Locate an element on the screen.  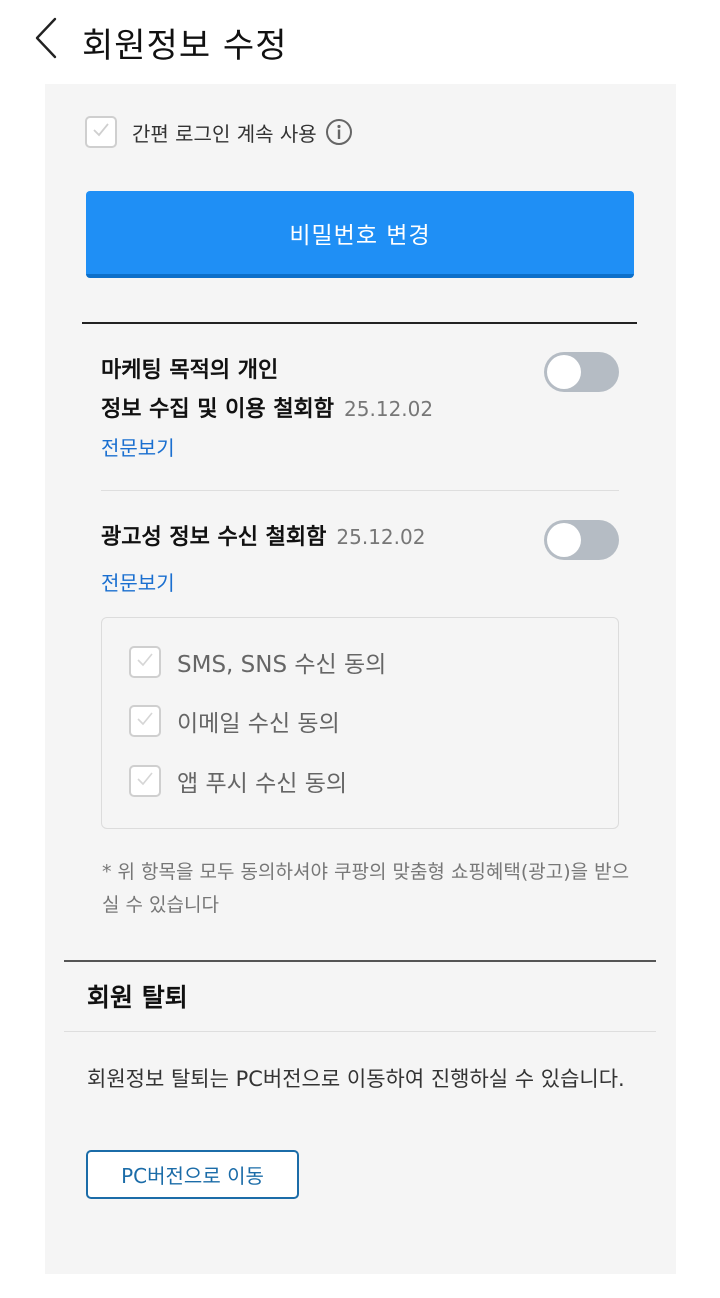
easy-login-label: 간편 로그인 계속 사용 is located at coordinates (224, 133).